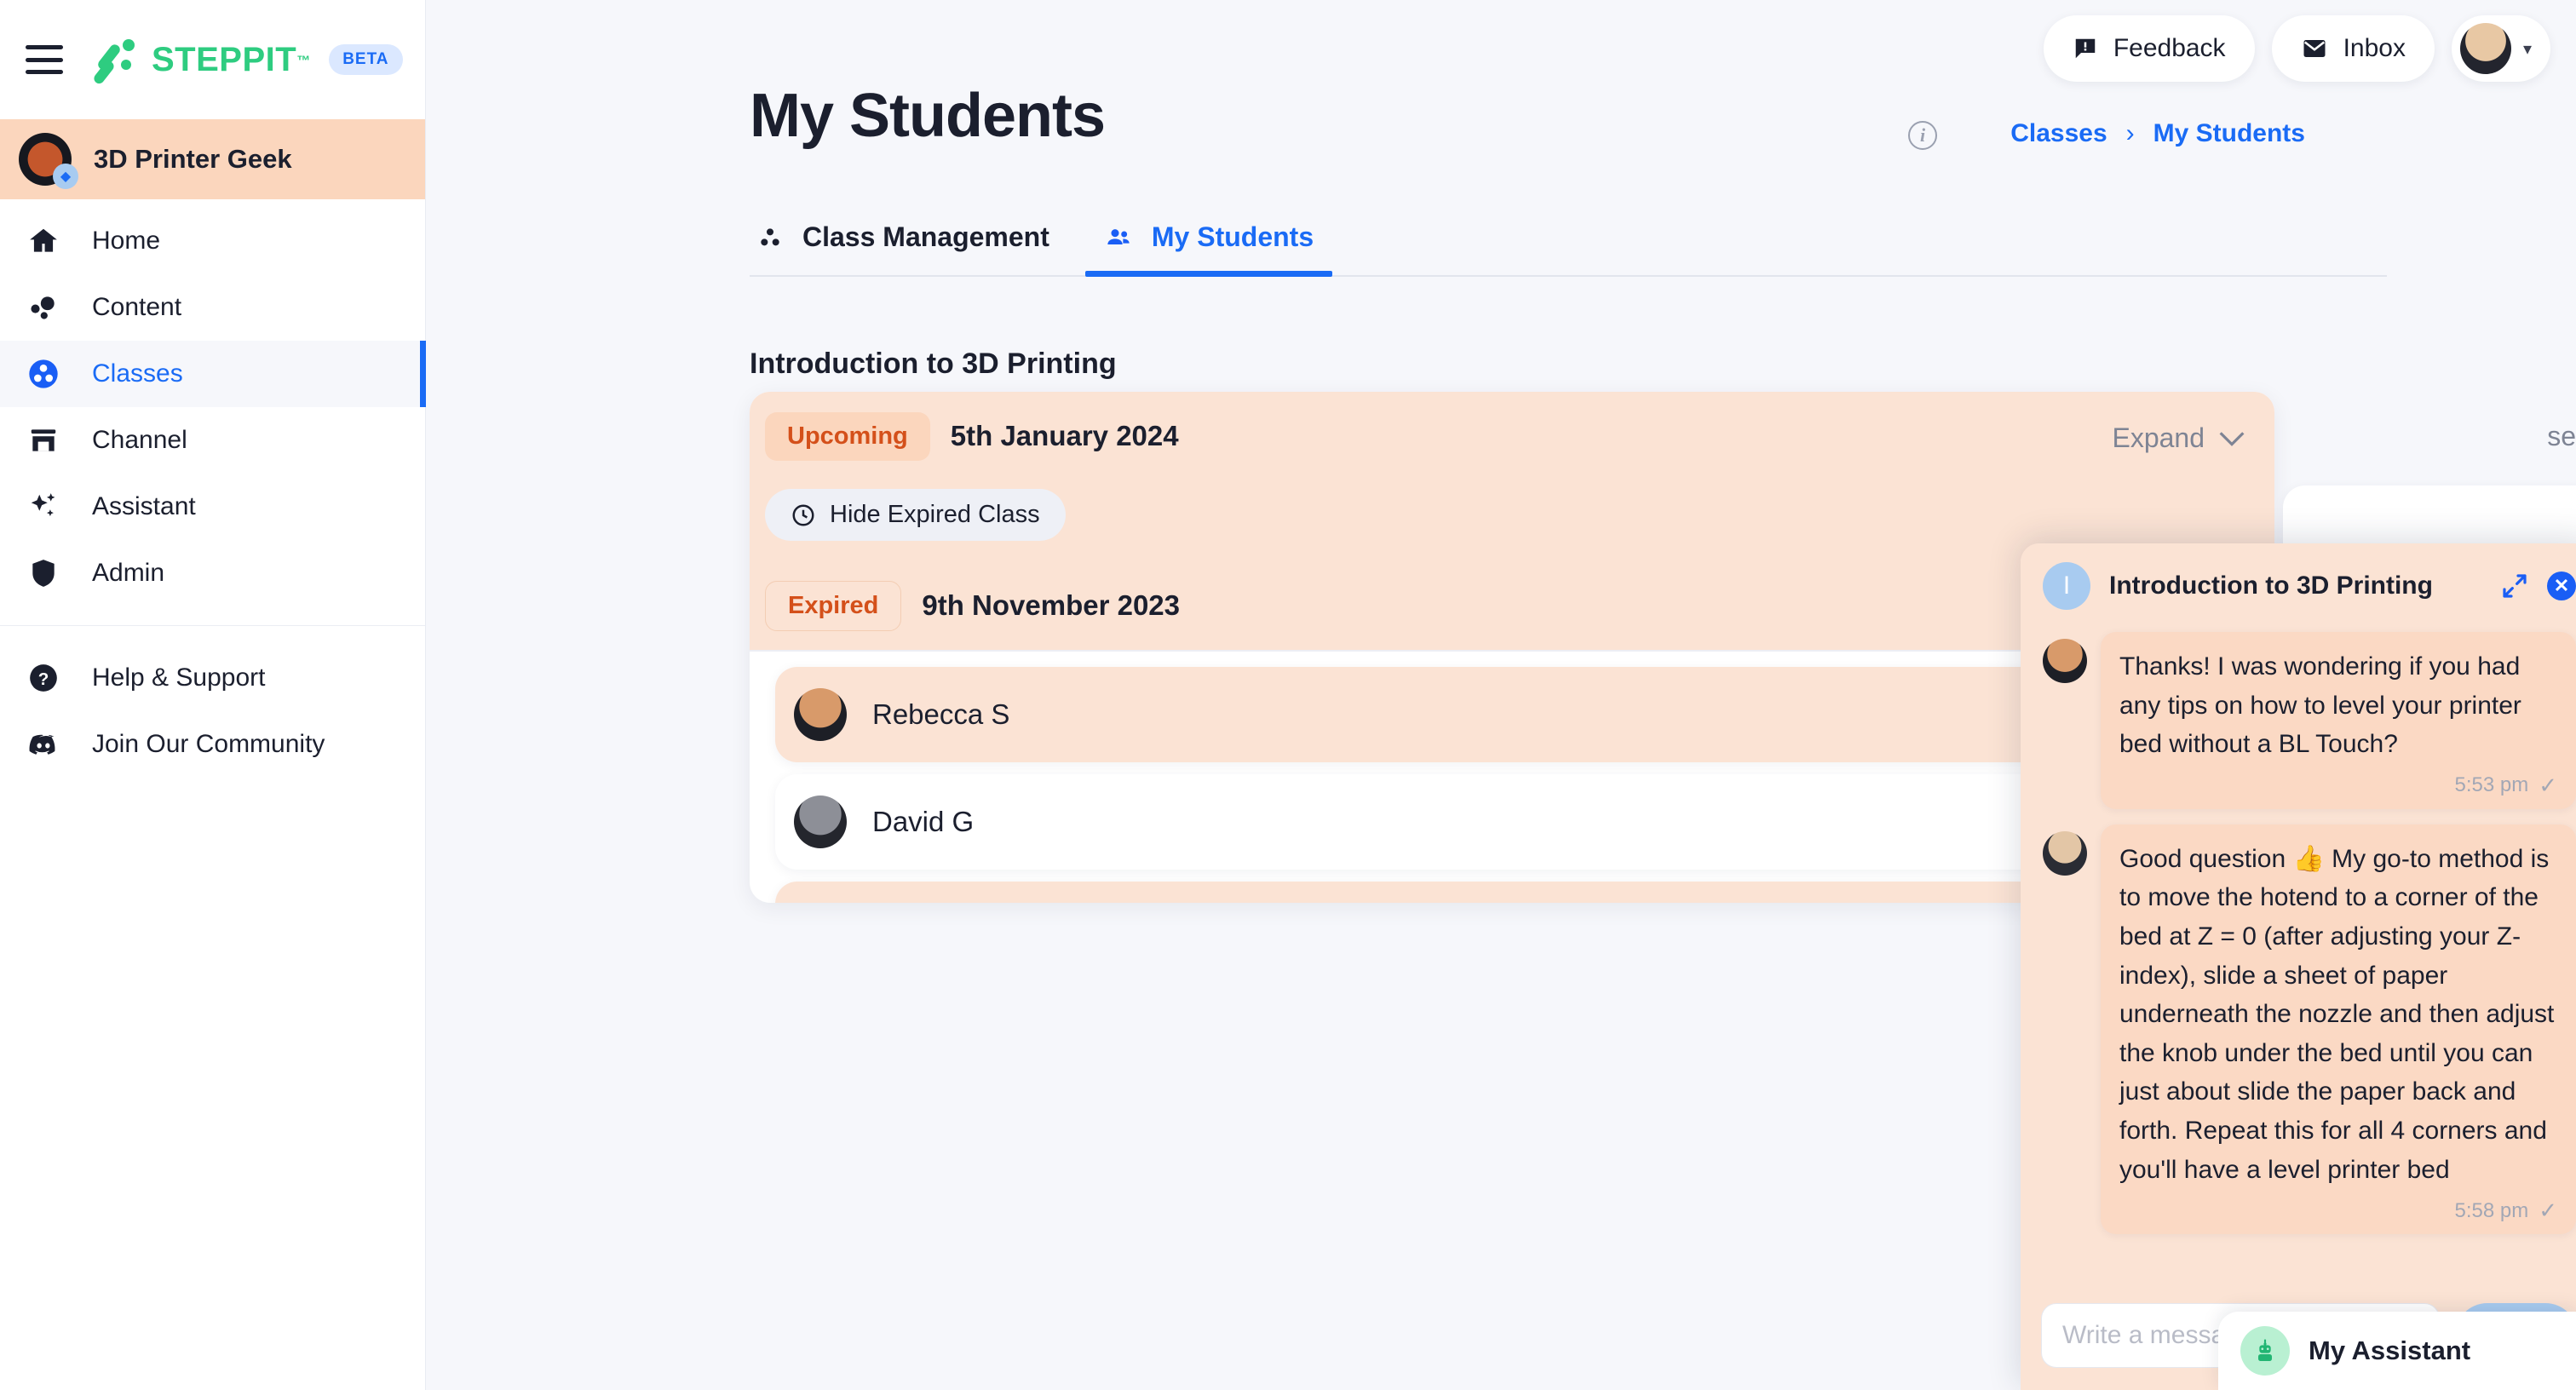 This screenshot has height=1390, width=2576. What do you see at coordinates (43, 307) in the screenshot?
I see `content-dots-icon` at bounding box center [43, 307].